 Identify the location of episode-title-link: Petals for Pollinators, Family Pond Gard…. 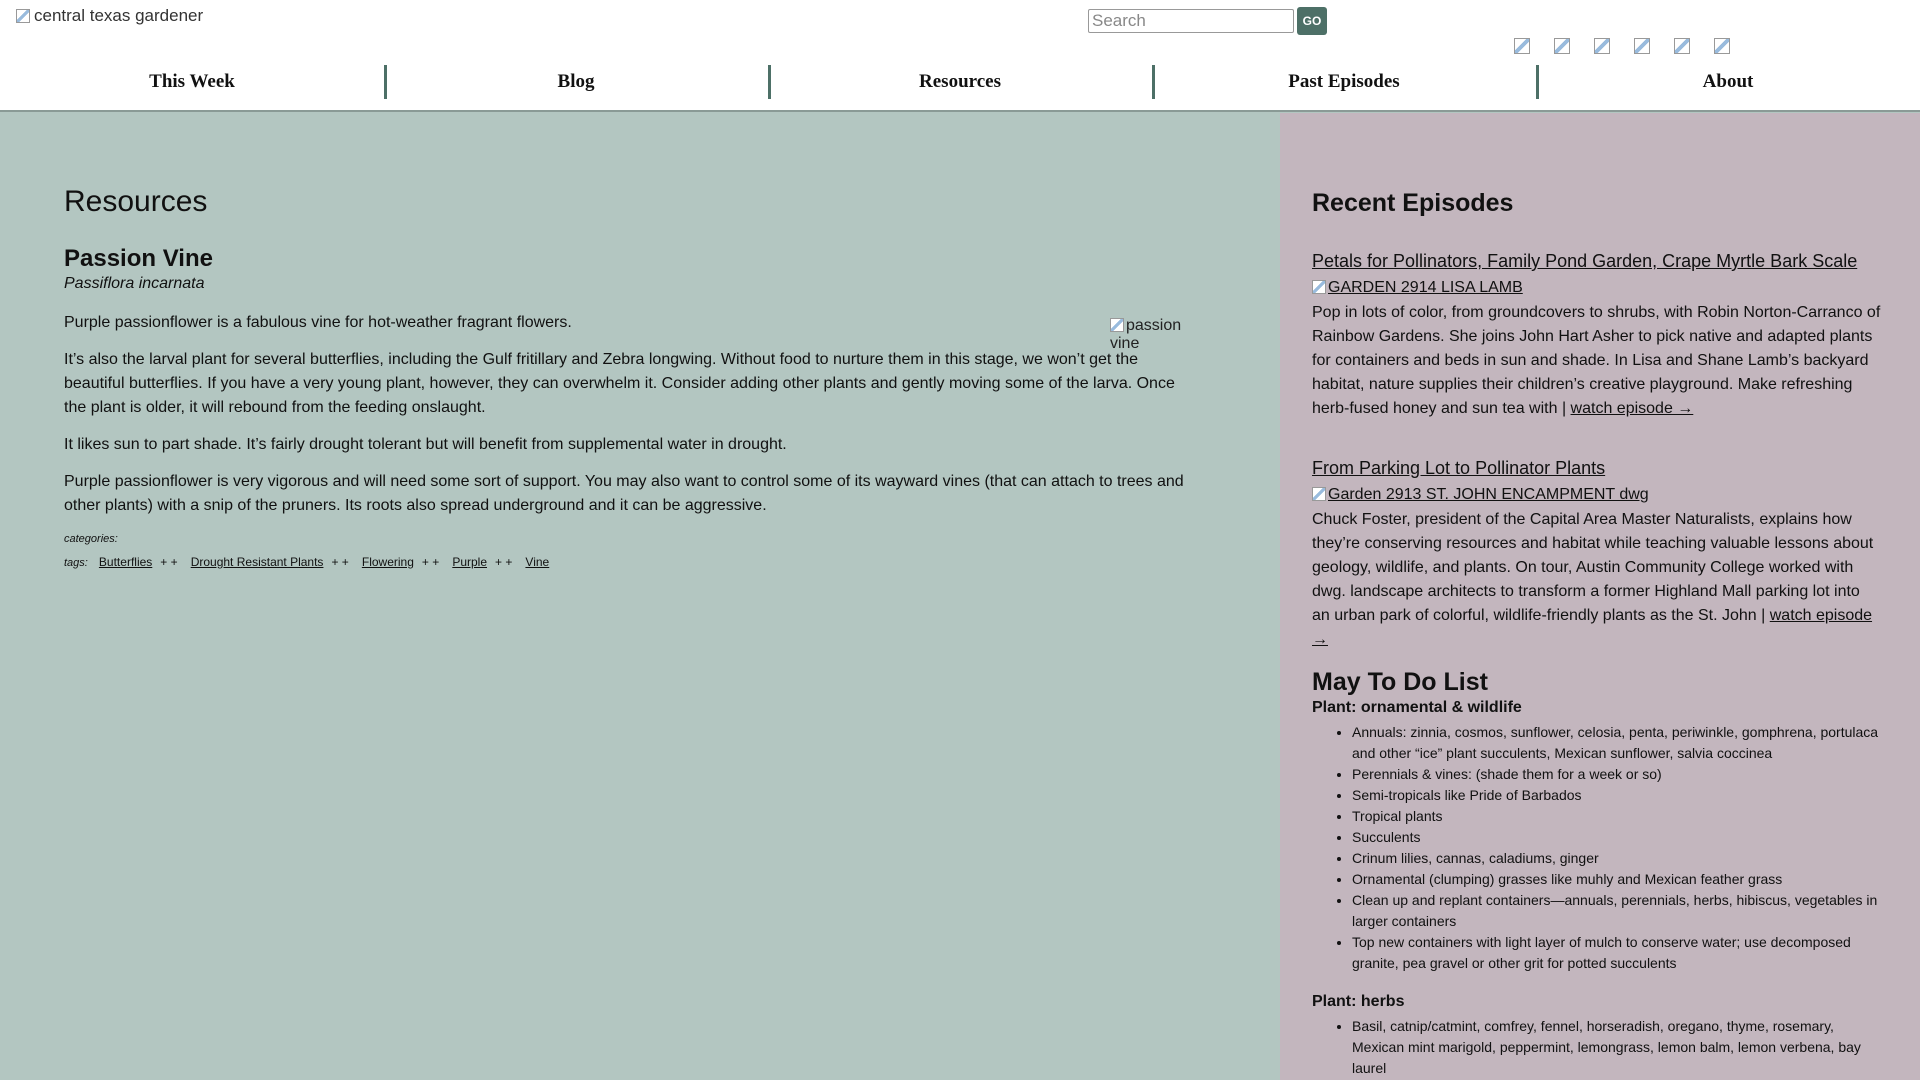
(1597, 261).